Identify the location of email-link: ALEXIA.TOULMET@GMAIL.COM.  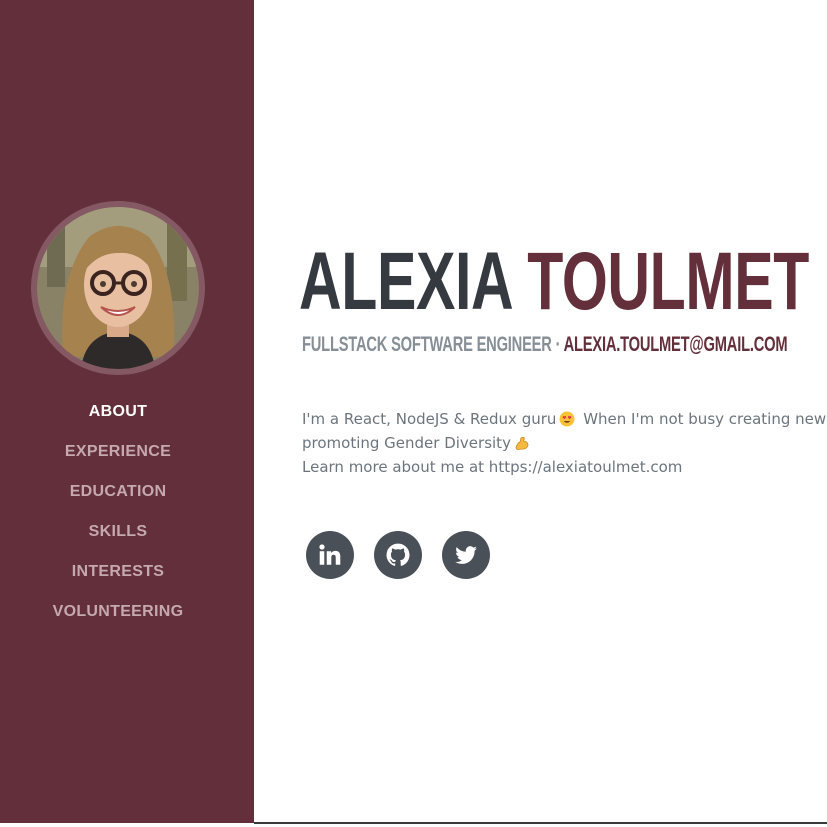
(676, 344).